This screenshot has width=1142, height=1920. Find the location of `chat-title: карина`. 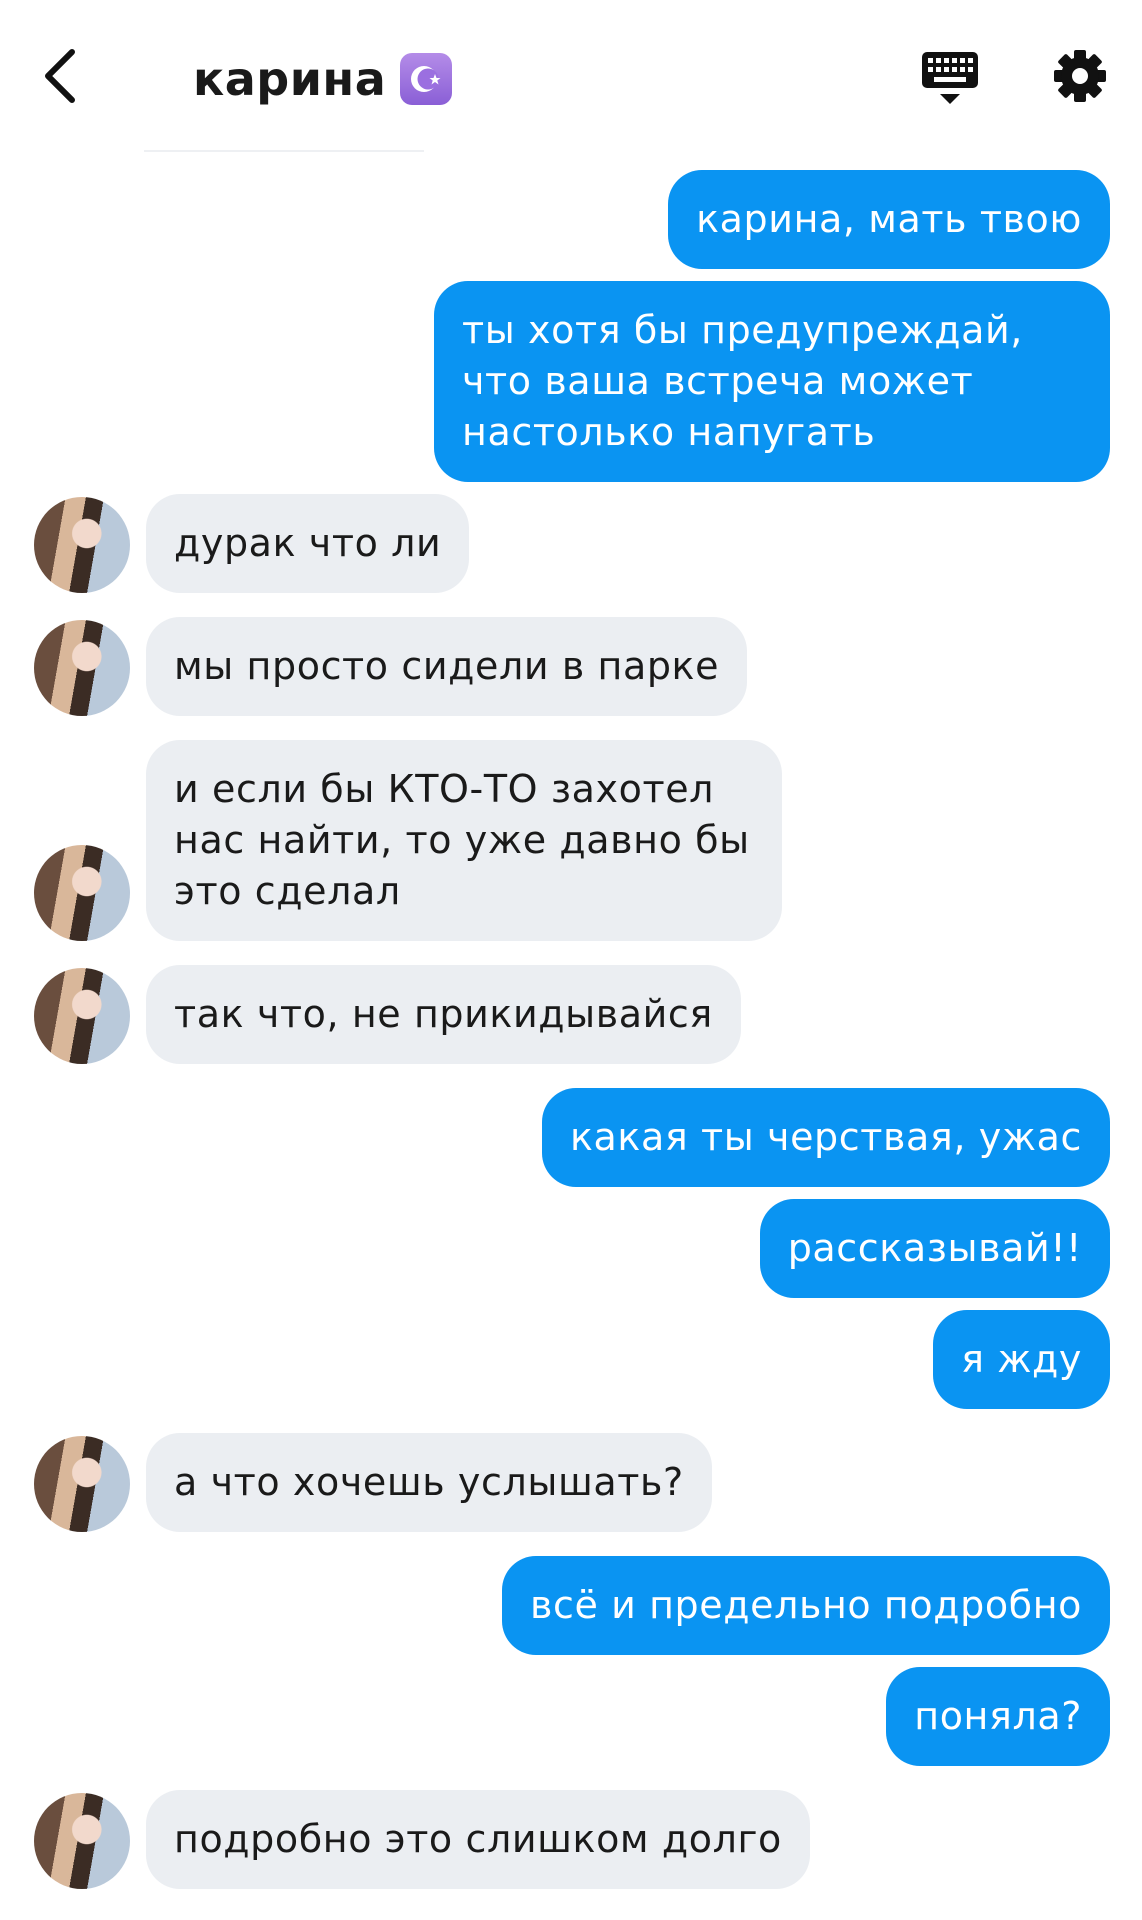

chat-title: карина is located at coordinates (323, 79).